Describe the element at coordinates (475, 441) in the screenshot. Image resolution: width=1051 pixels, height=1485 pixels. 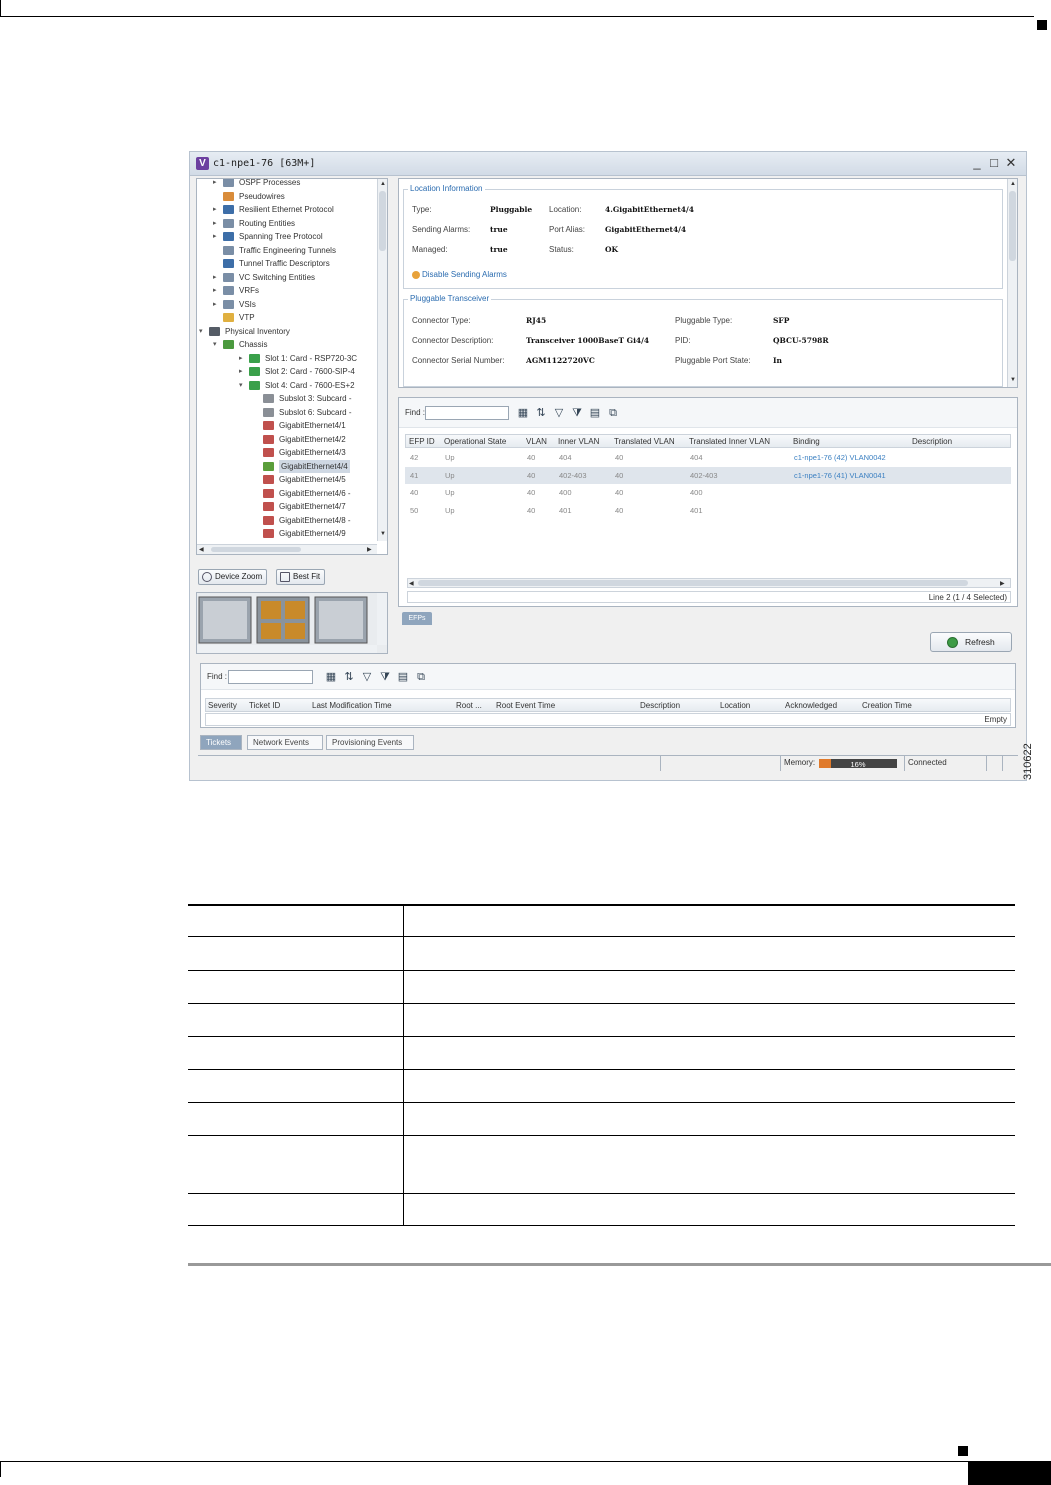
I see `efp-column-header: Operational State` at that location.